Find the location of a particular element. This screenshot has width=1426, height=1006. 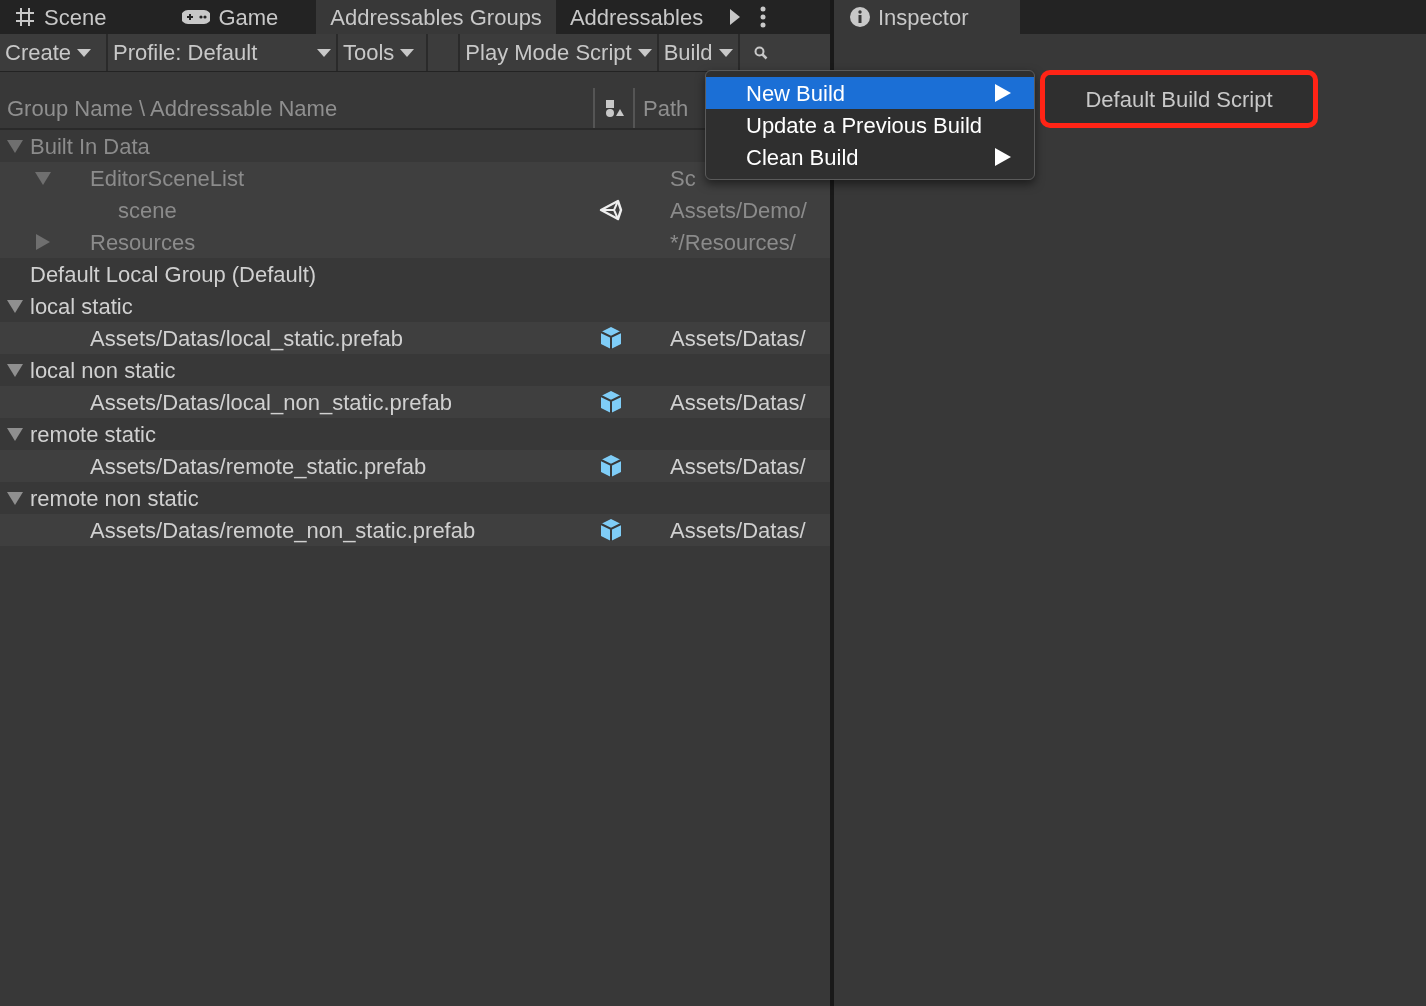

column-header: Group Name \ Addressable Name is located at coordinates (297, 108).